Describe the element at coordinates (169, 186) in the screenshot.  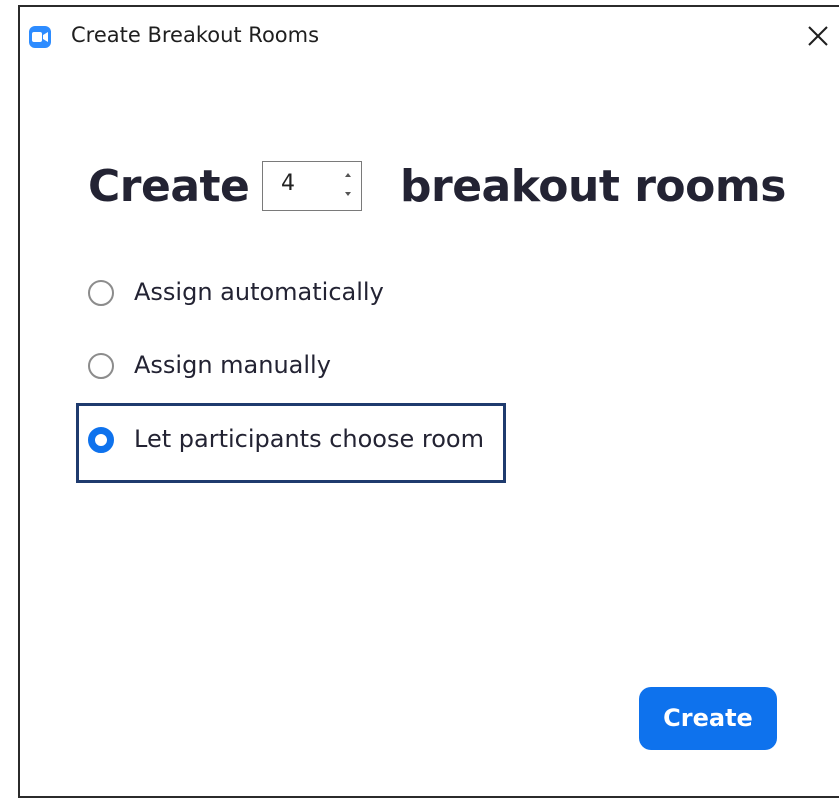
I see `heading-create-text: Create` at that location.